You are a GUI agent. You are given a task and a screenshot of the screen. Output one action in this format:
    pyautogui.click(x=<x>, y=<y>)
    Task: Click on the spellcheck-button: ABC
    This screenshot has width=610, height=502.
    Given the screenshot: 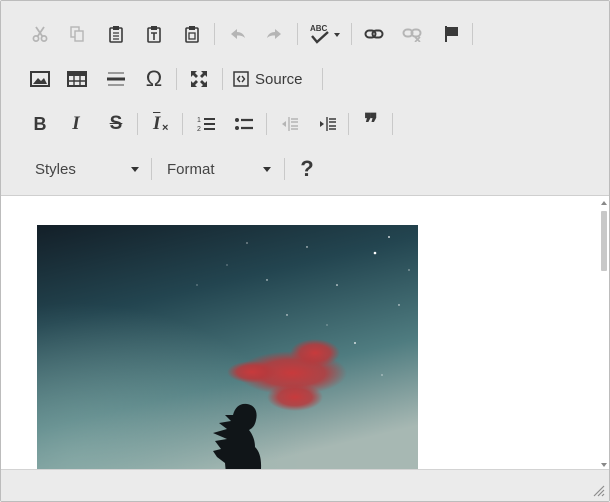 What is the action you would take?
    pyautogui.click(x=325, y=34)
    